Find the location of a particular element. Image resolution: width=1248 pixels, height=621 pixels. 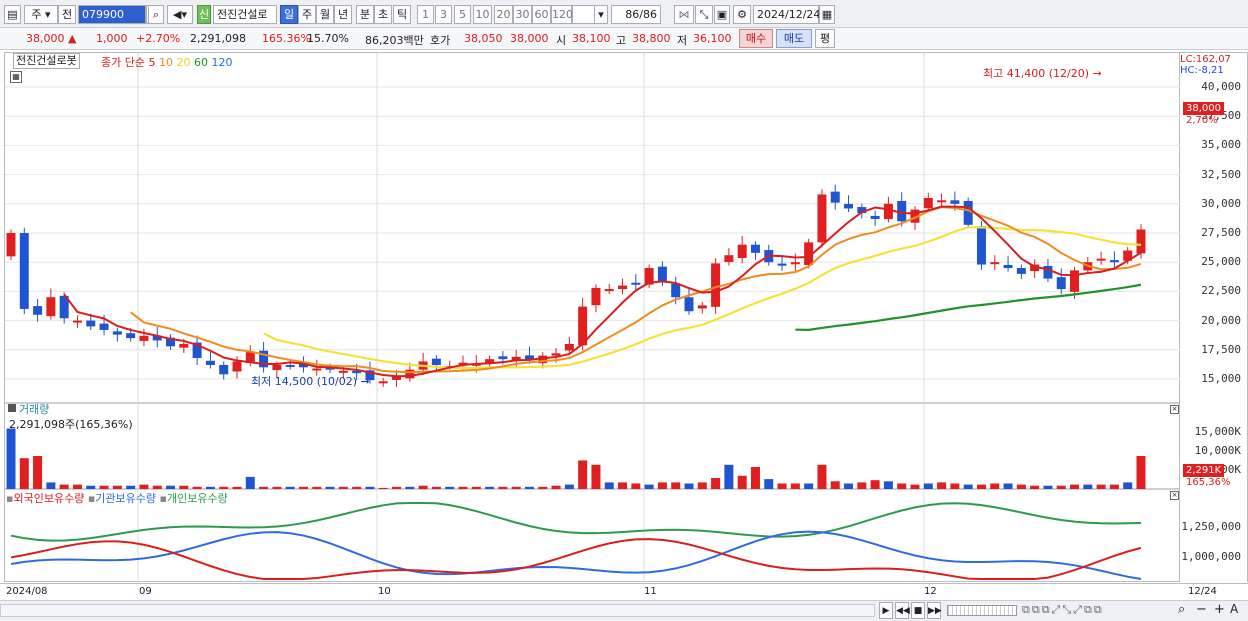

interval-1-button: 1 is located at coordinates (425, 14).